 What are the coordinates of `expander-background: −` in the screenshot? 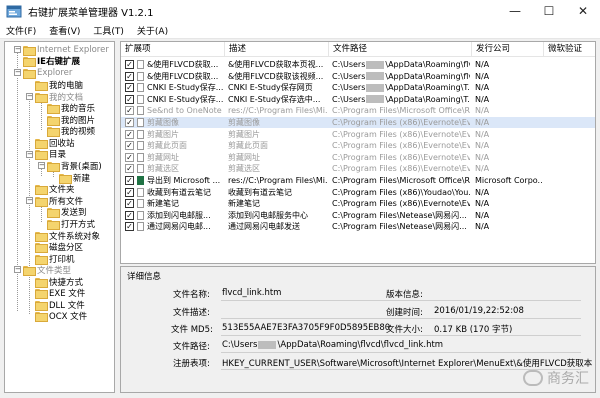 It's located at (41, 165).